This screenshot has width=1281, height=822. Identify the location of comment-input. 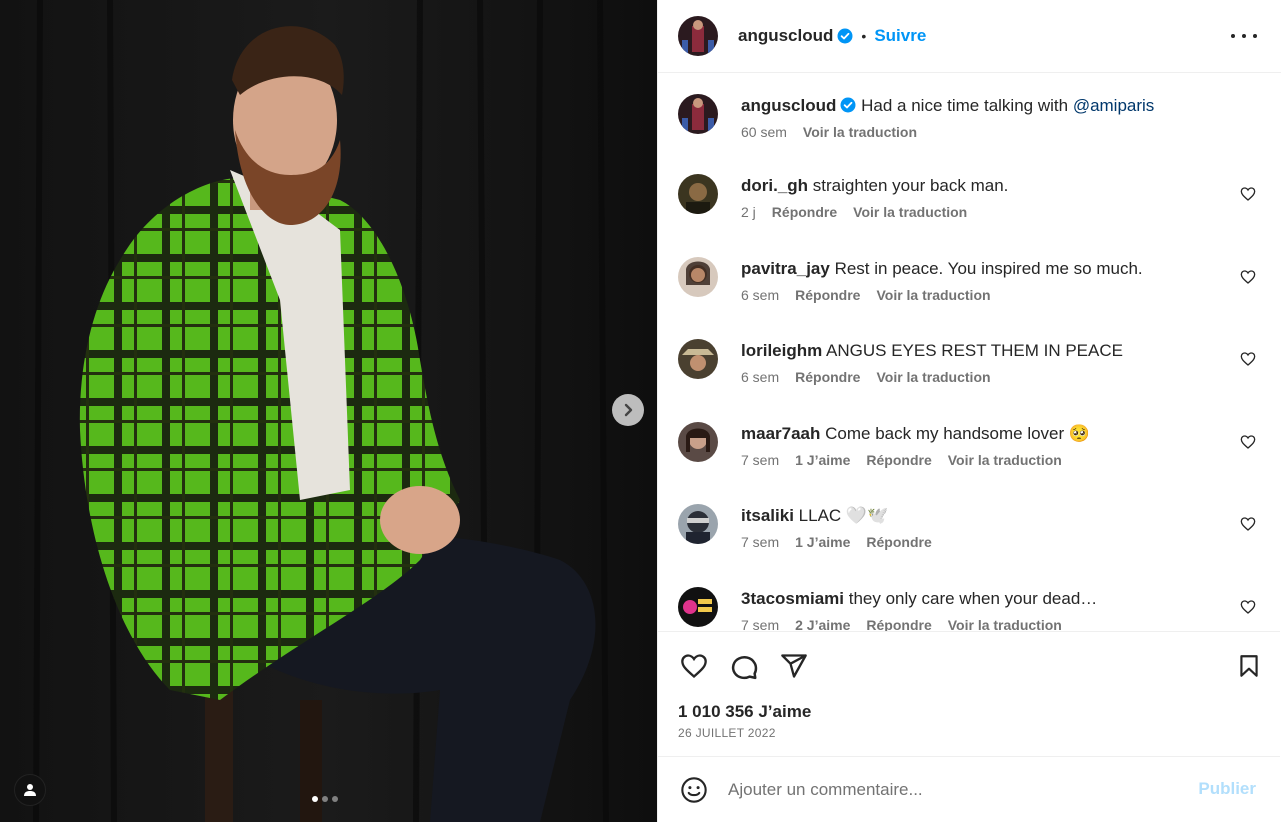
(948, 790).